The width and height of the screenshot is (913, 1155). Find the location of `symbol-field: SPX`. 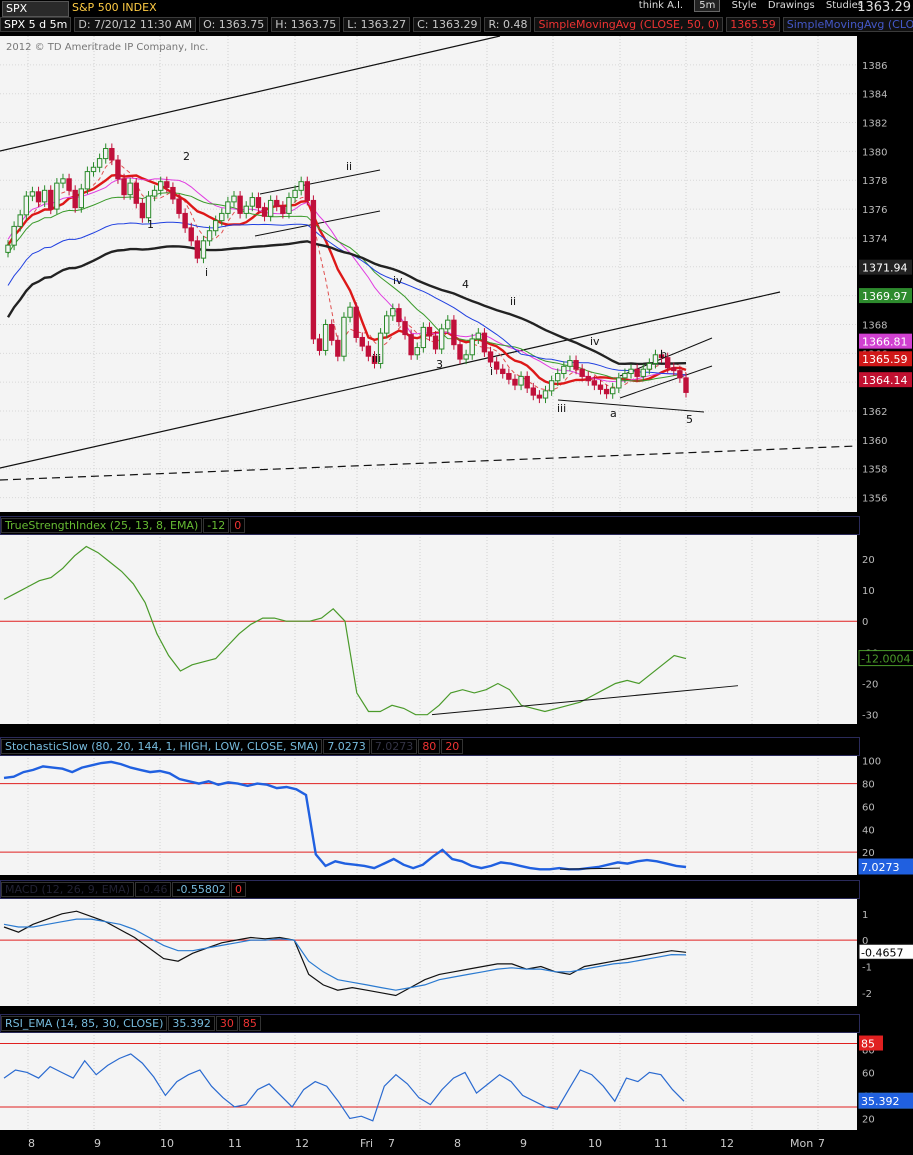

symbol-field: SPX is located at coordinates (35, 9).